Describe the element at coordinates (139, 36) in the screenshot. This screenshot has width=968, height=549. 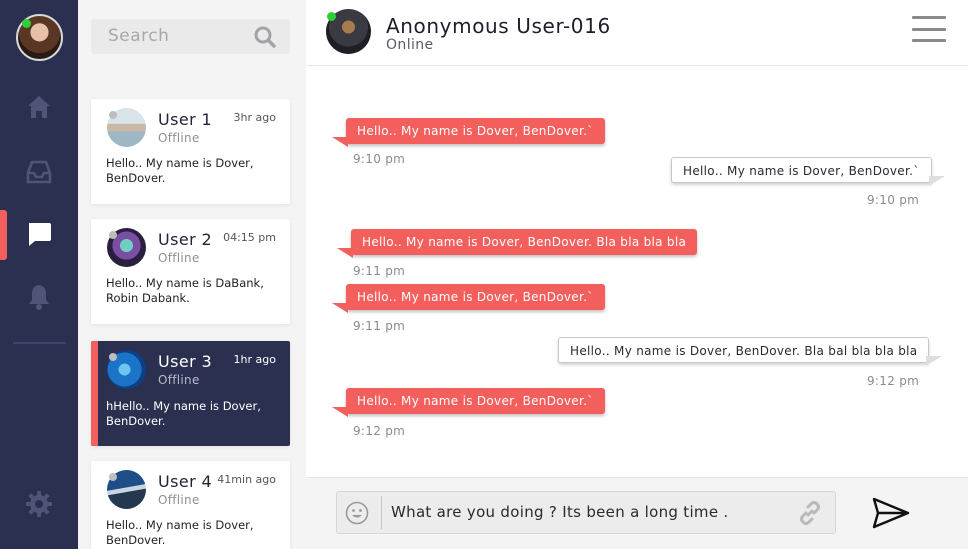
I see `search-placeholder: Search` at that location.